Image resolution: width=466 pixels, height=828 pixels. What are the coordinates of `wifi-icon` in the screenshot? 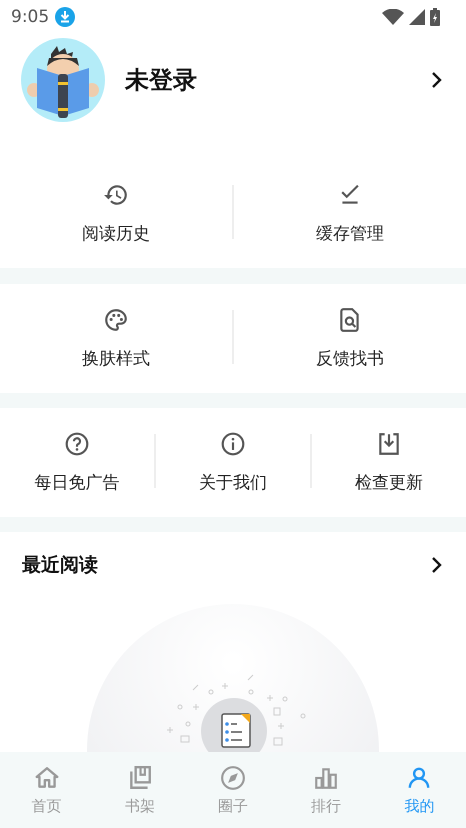 It's located at (393, 17).